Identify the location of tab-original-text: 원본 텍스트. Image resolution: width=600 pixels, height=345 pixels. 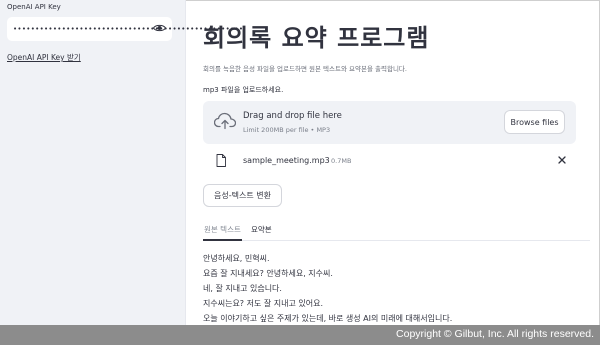
(222, 229).